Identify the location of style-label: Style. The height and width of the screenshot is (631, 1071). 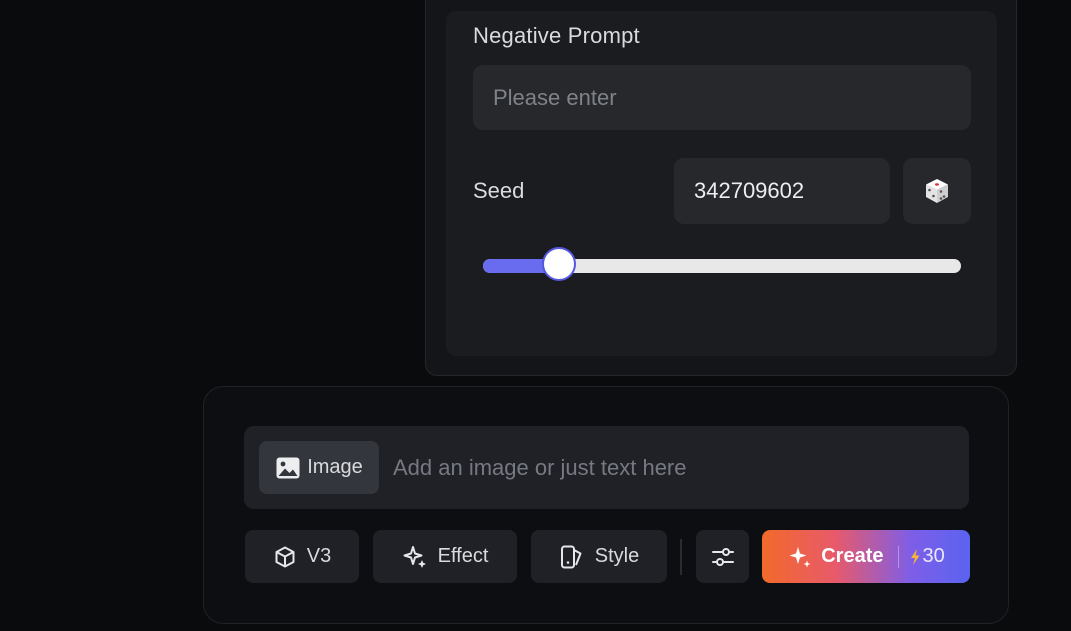
(617, 556).